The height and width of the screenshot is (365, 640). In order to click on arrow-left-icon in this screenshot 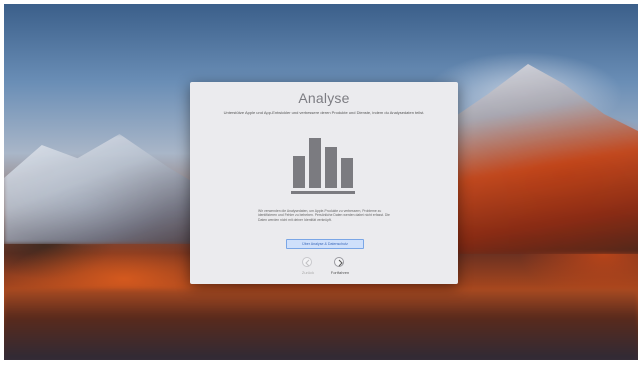, I will do `click(307, 262)`.